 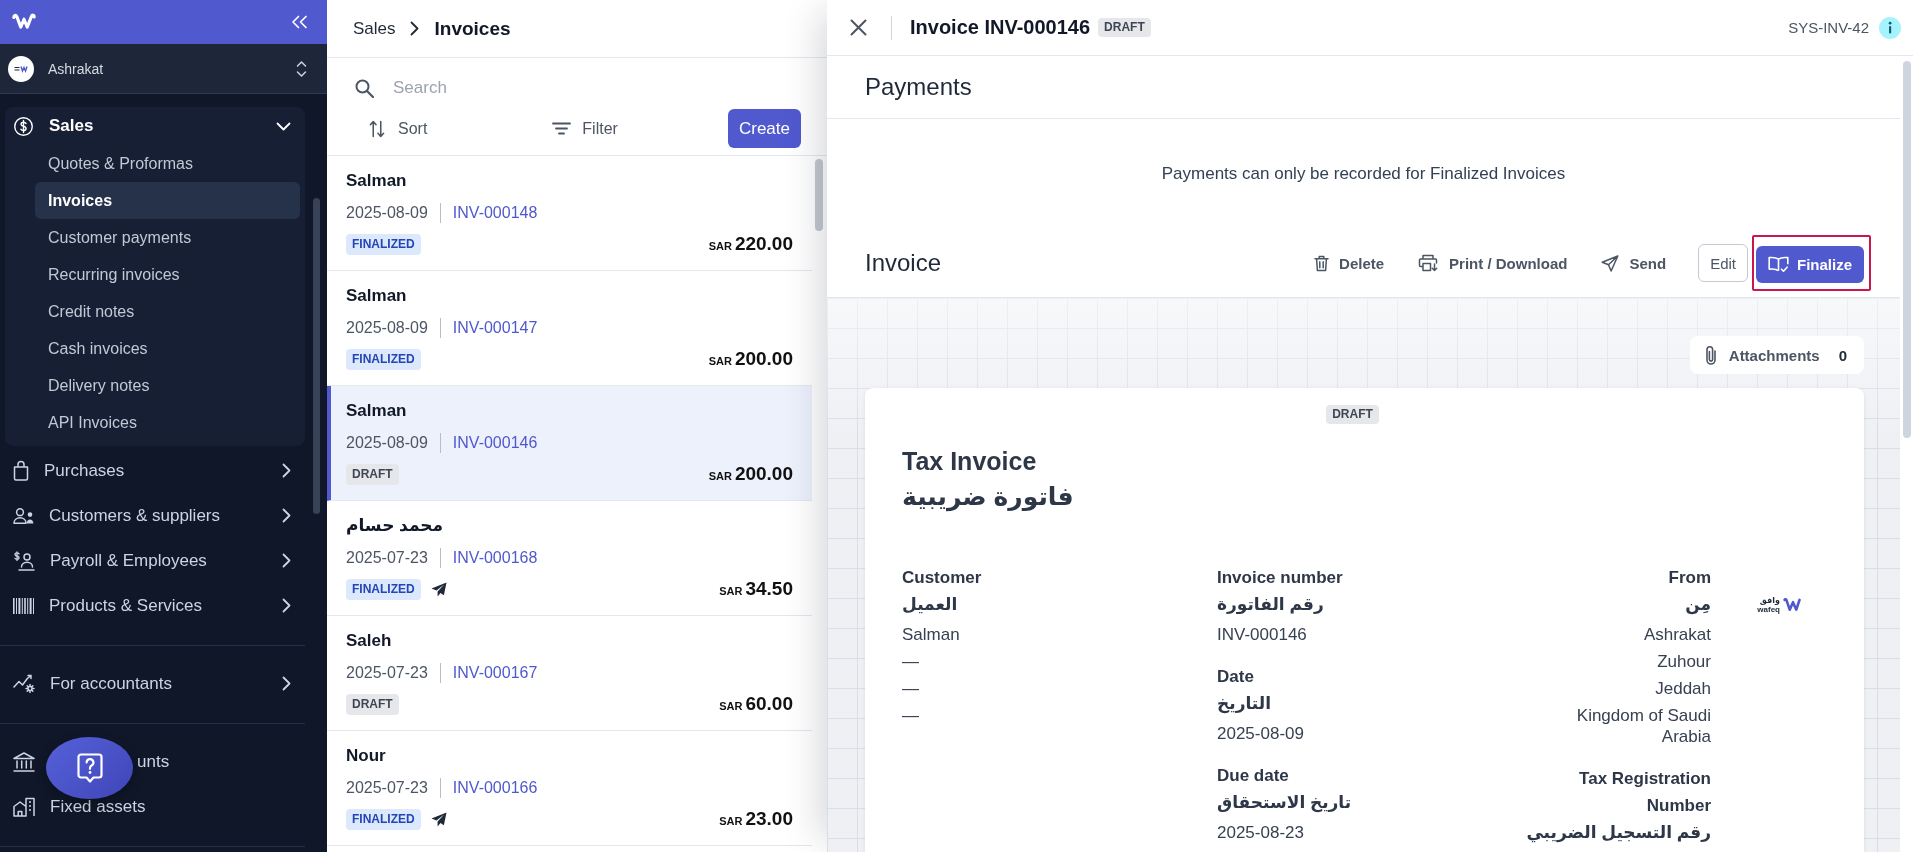 I want to click on nav-item: unts, so click(x=155, y=761).